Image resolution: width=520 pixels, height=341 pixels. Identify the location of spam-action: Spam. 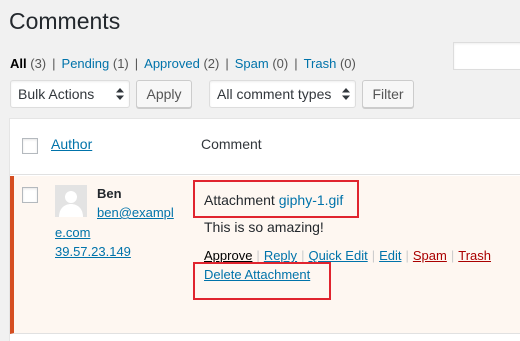
(430, 255).